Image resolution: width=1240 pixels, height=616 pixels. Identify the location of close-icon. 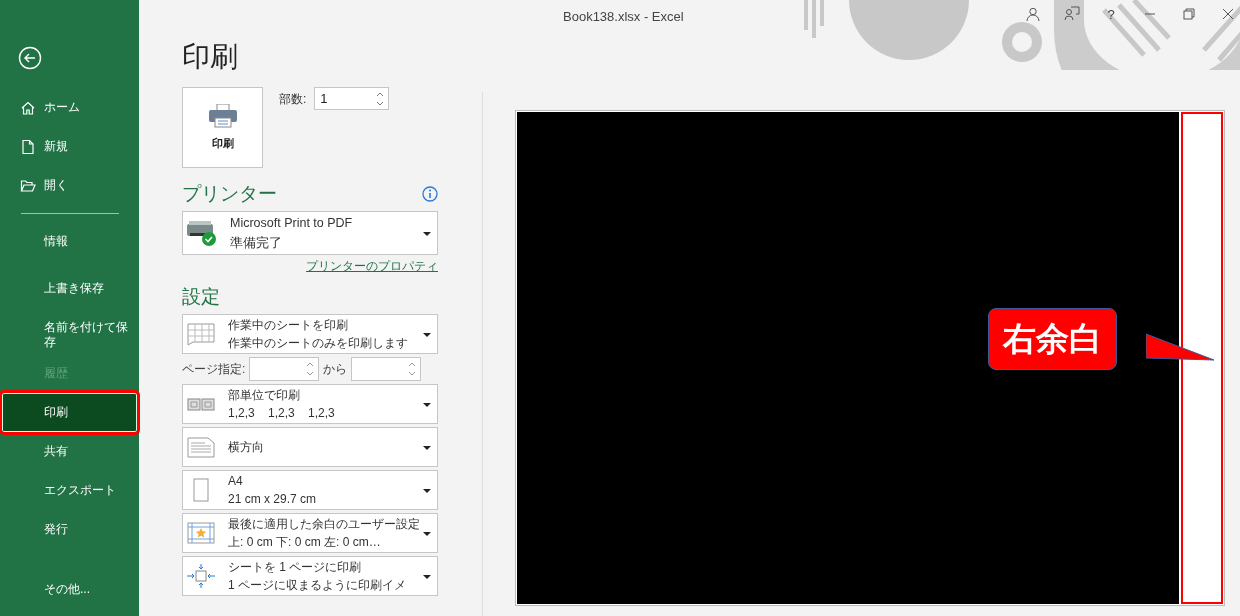
(1228, 14).